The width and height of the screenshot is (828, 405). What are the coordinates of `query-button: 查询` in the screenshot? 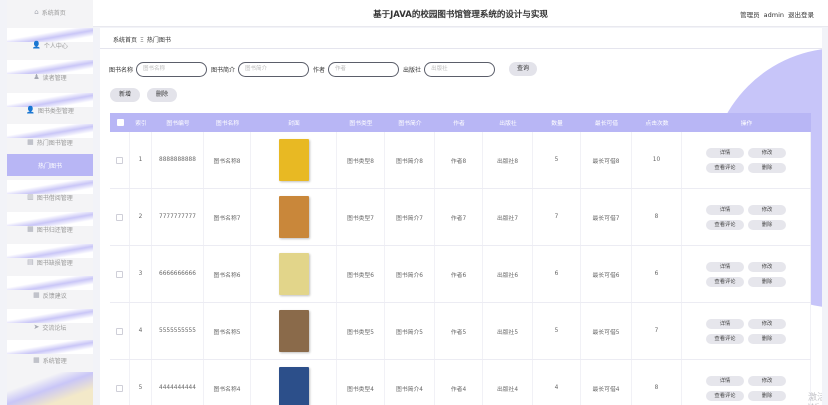 It's located at (523, 69).